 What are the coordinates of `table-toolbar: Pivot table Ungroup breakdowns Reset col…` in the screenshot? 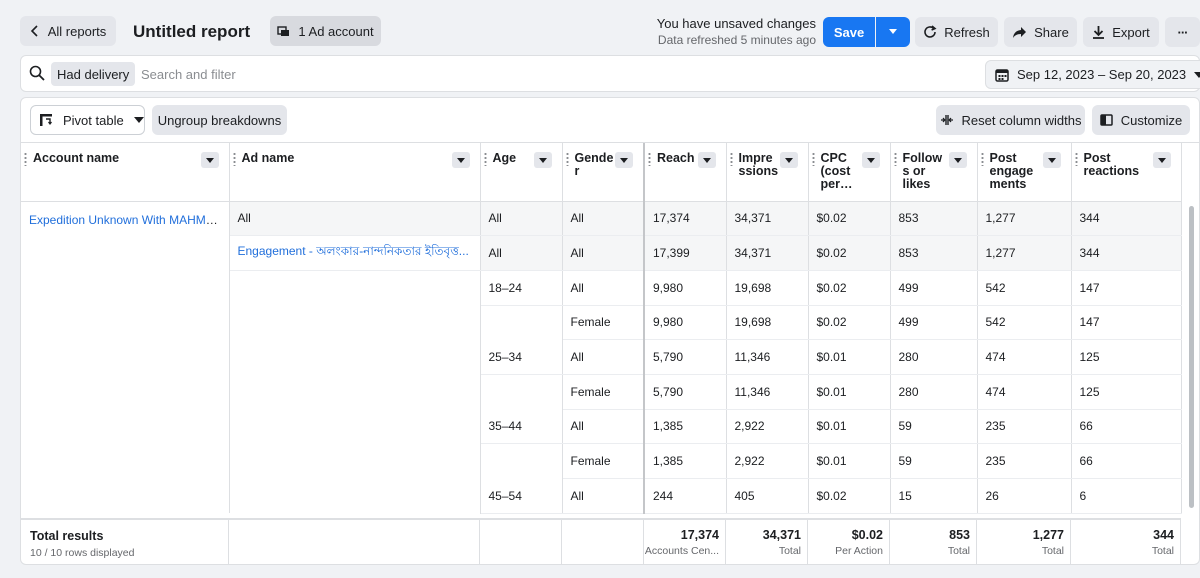 It's located at (610, 120).